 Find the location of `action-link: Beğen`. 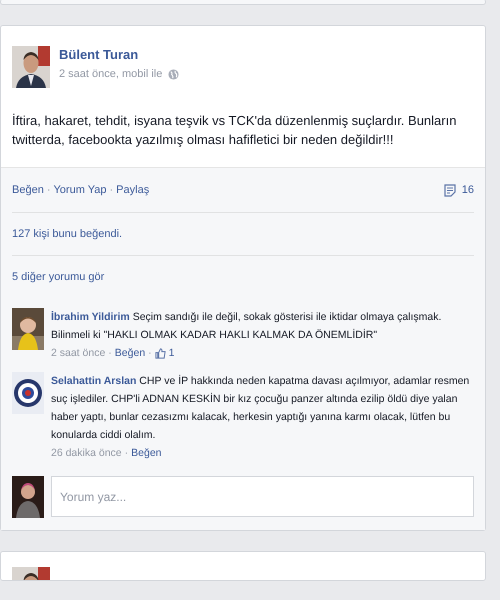

action-link: Beğen is located at coordinates (28, 190).